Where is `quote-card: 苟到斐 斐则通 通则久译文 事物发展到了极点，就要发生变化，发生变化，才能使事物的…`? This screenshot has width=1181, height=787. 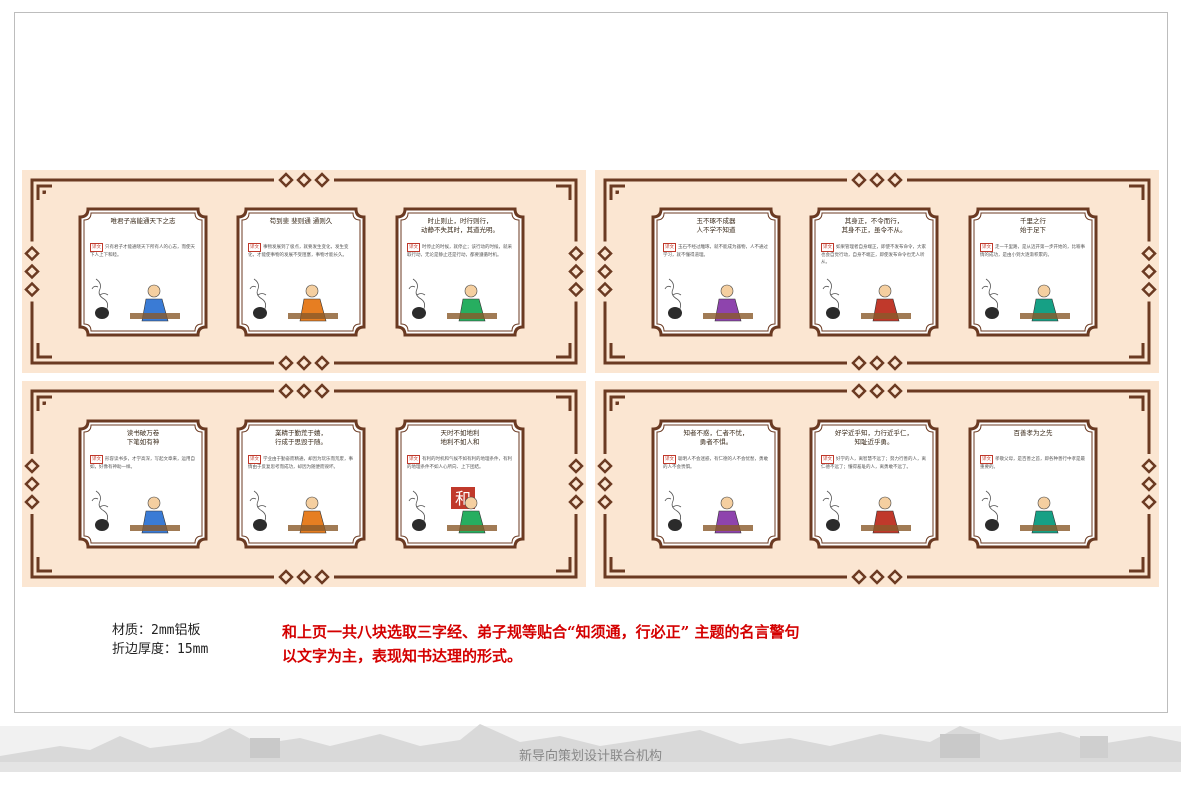 quote-card: 苟到斐 斐则通 通则久译文 事物发展到了极点，就要发生变化，发生变化，才能使事物的… is located at coordinates (301, 272).